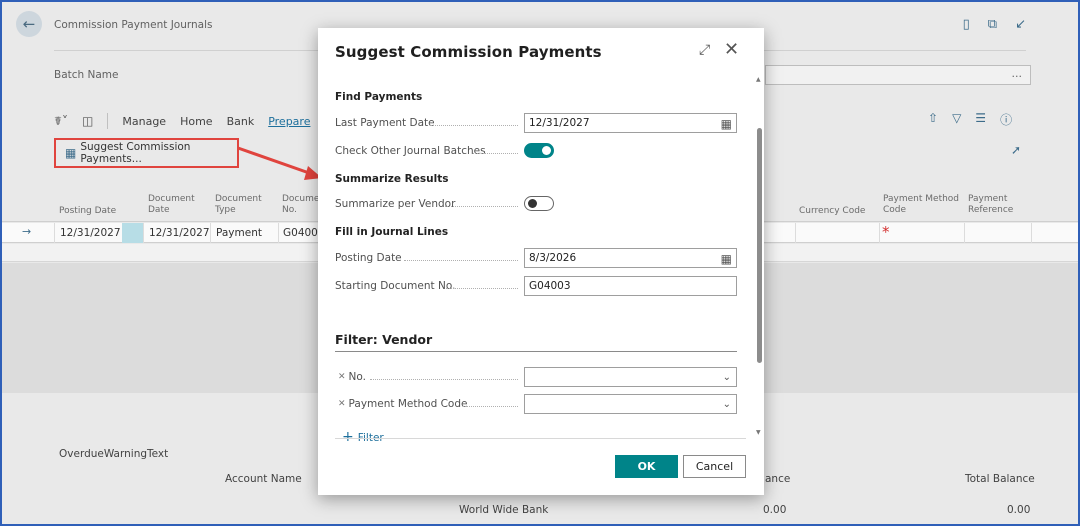 This screenshot has height=526, width=1080. Describe the element at coordinates (956, 119) in the screenshot. I see `filter-icon: ▽` at that location.